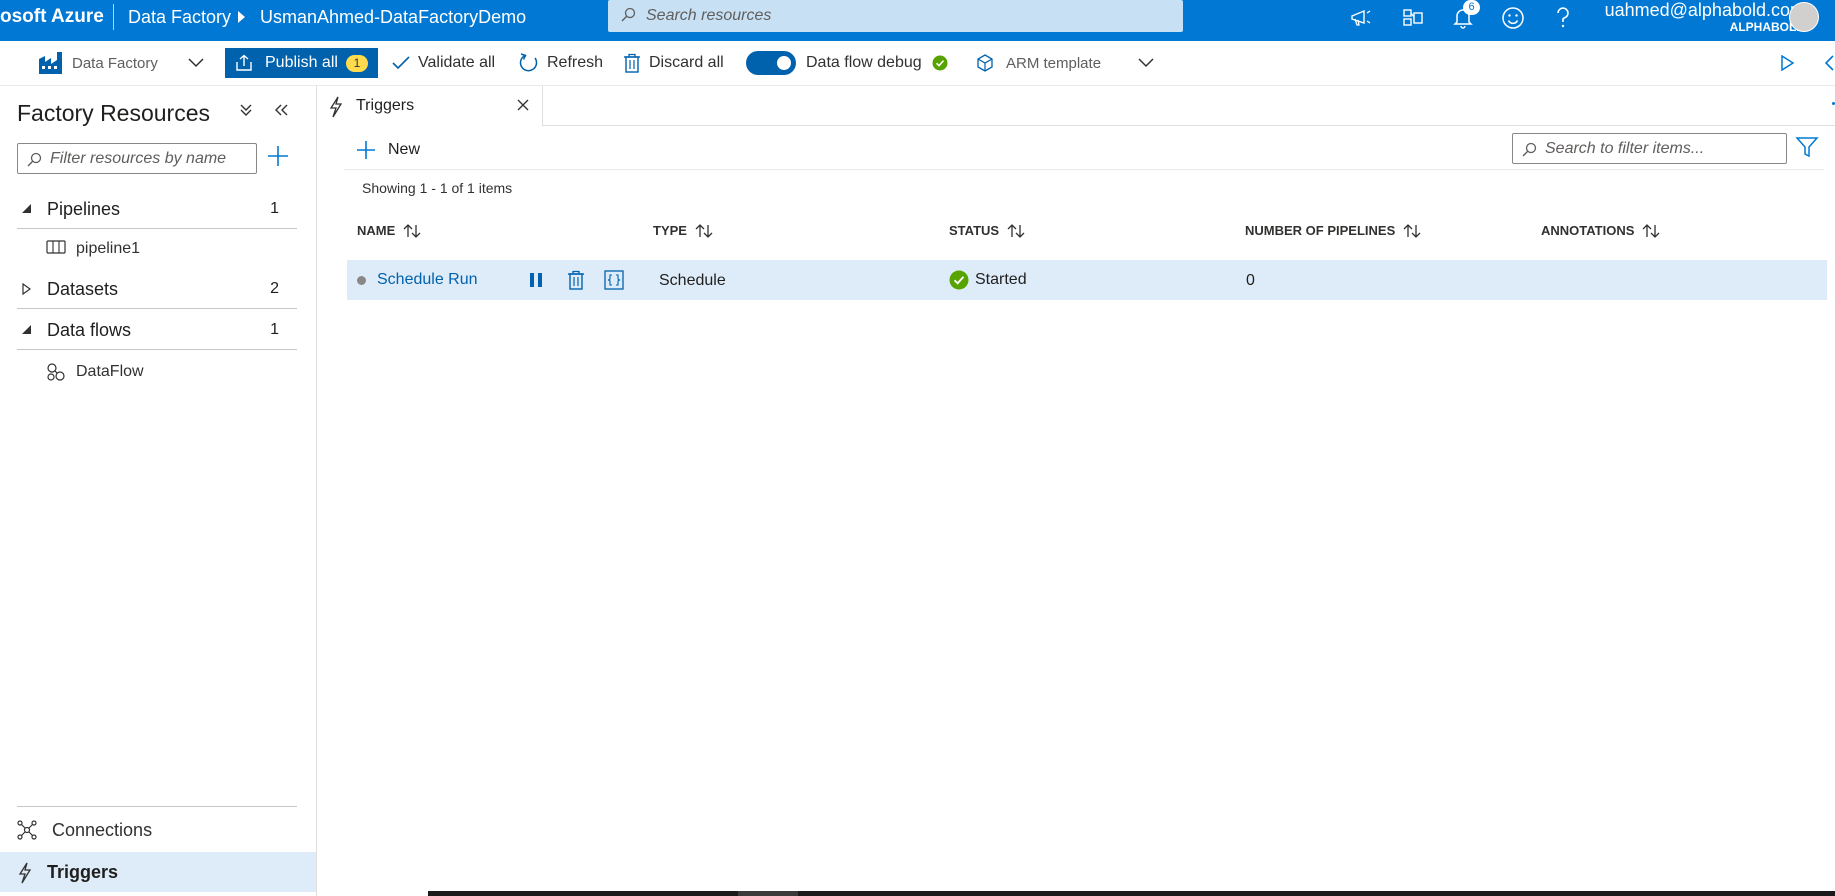 This screenshot has width=1835, height=896. I want to click on pipeline-icon, so click(56, 247).